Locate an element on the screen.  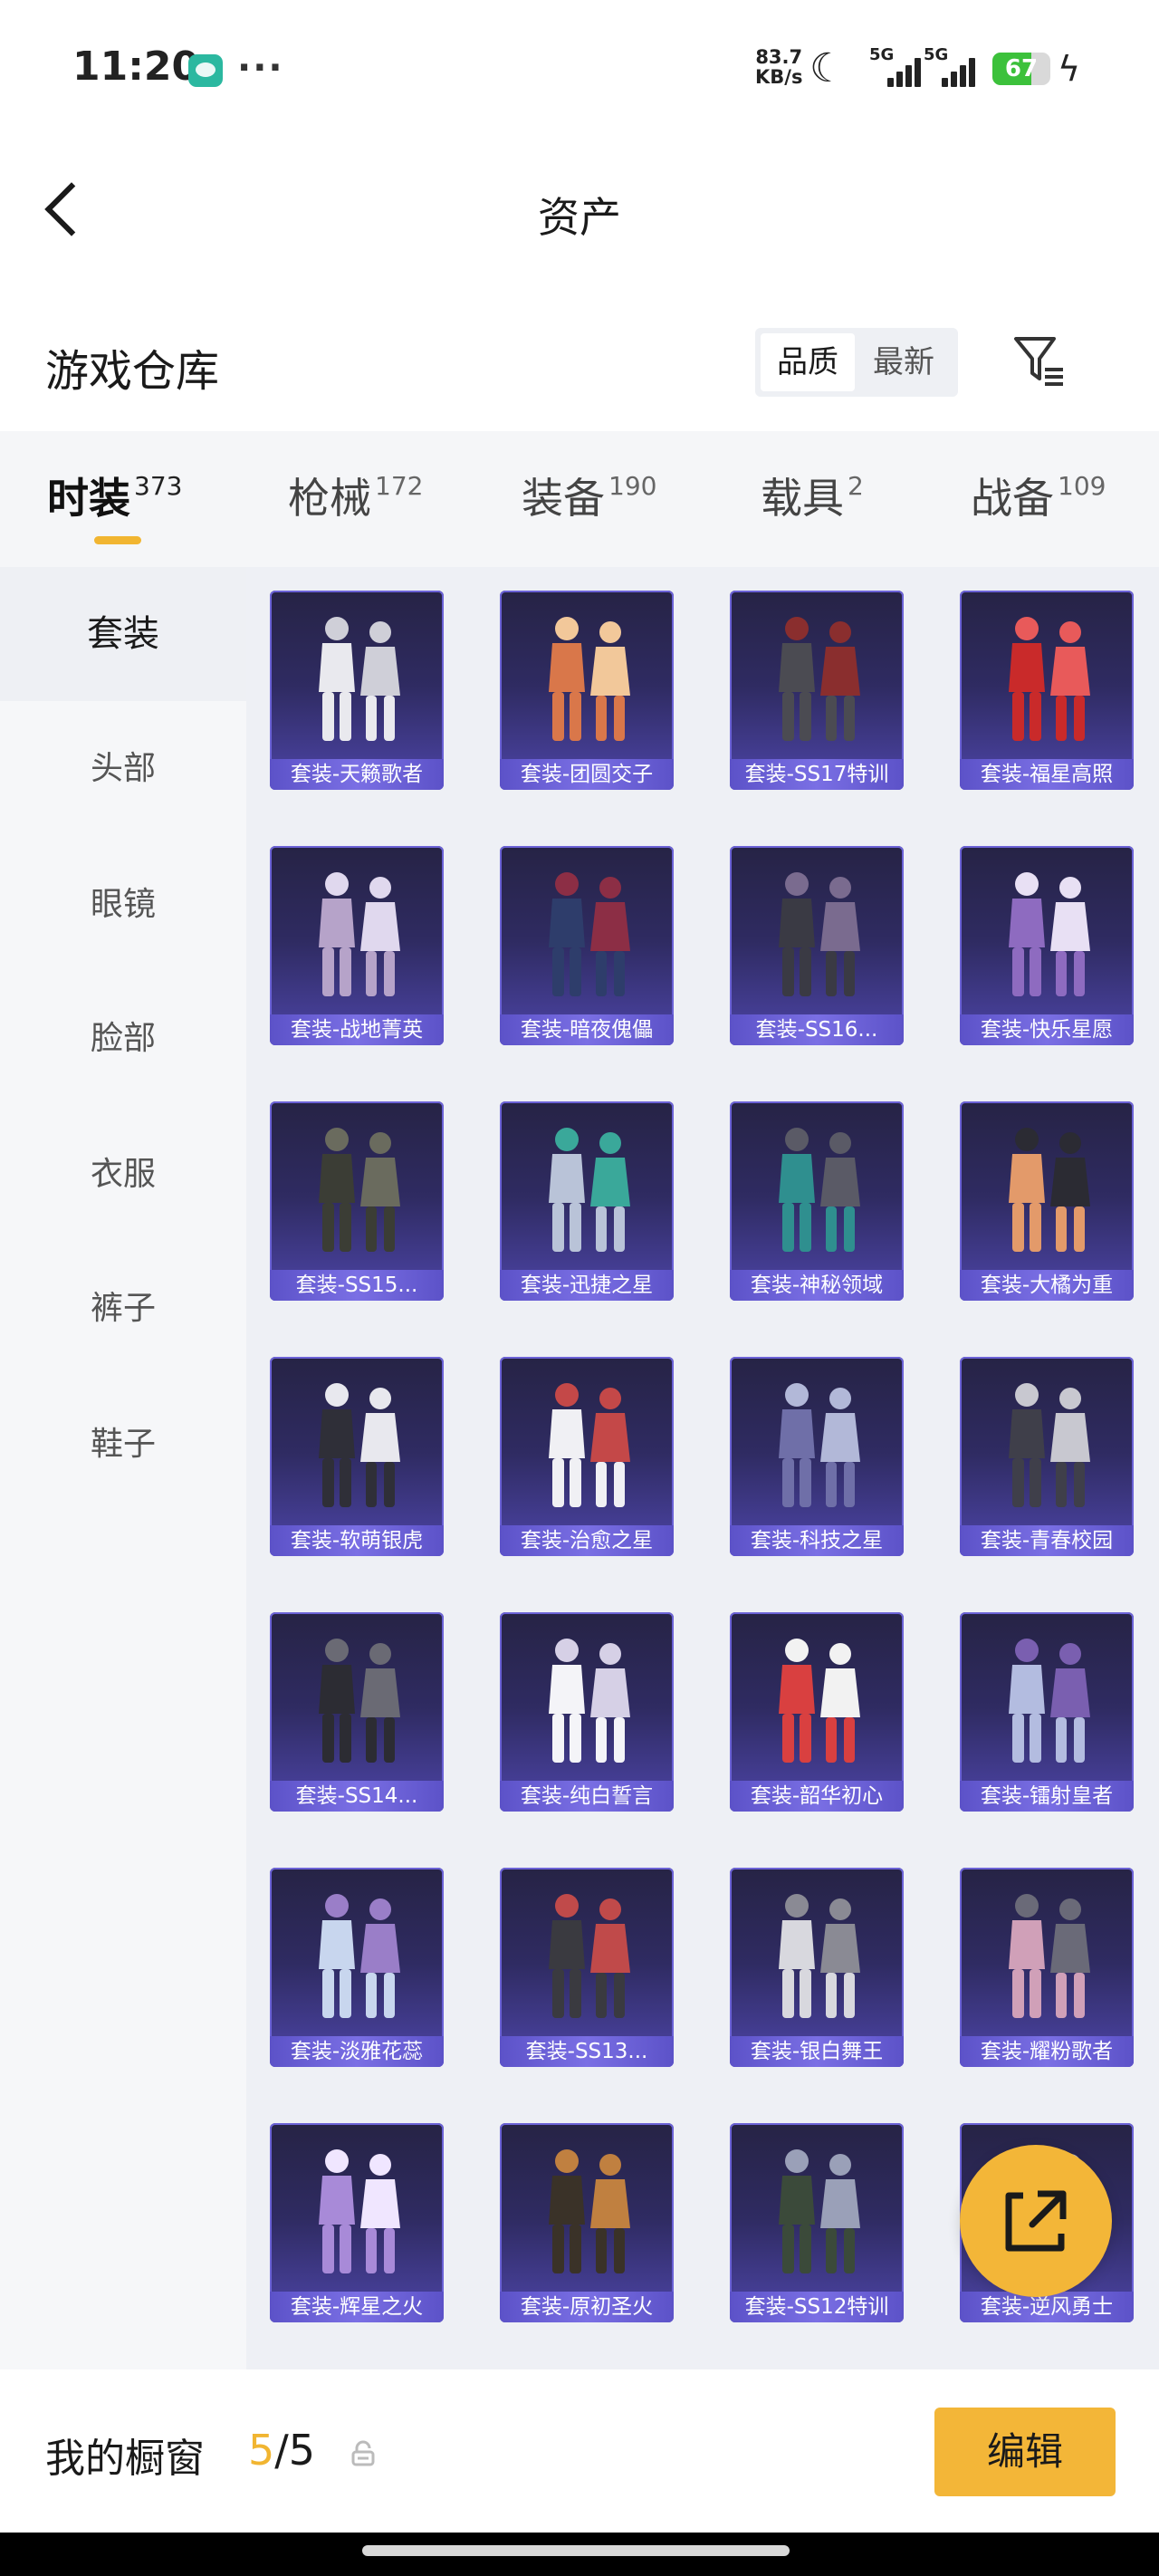
item-card: 套装-快乐星愿 is located at coordinates (1047, 945).